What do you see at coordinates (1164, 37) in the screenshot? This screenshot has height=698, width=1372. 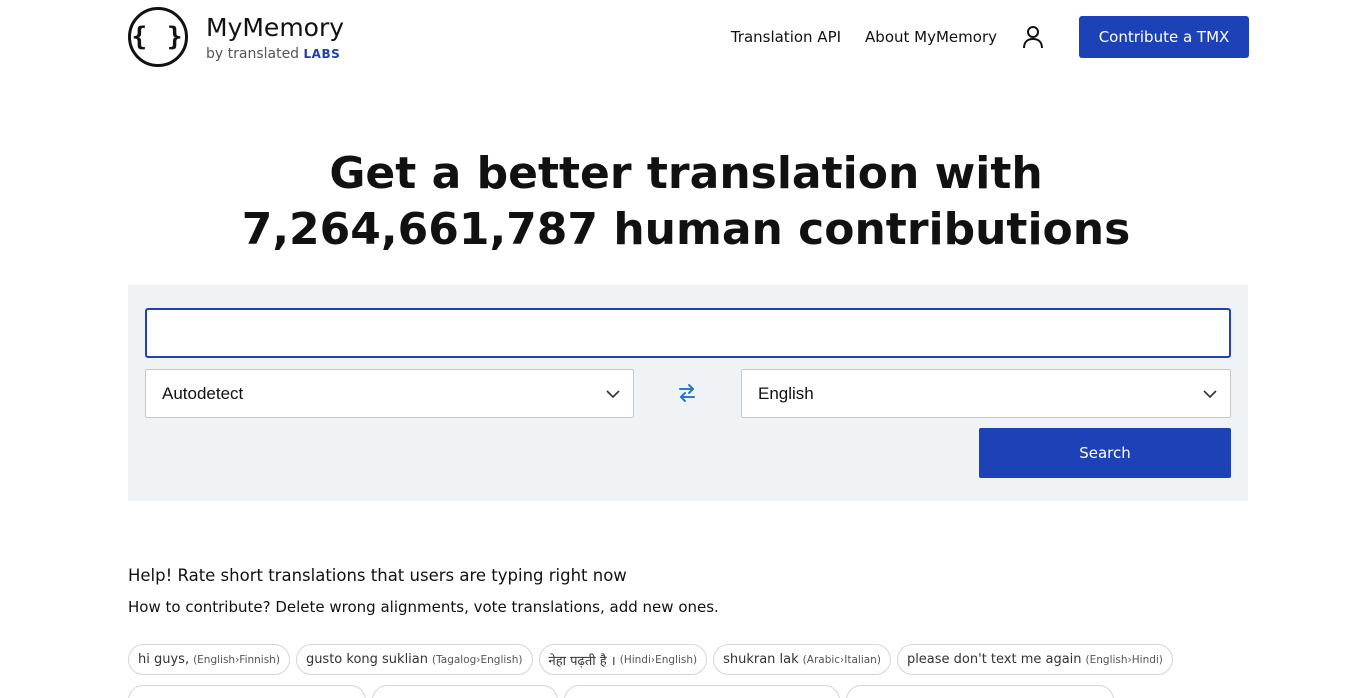 I see `contribute-tmx-button: Contribute a TMX` at bounding box center [1164, 37].